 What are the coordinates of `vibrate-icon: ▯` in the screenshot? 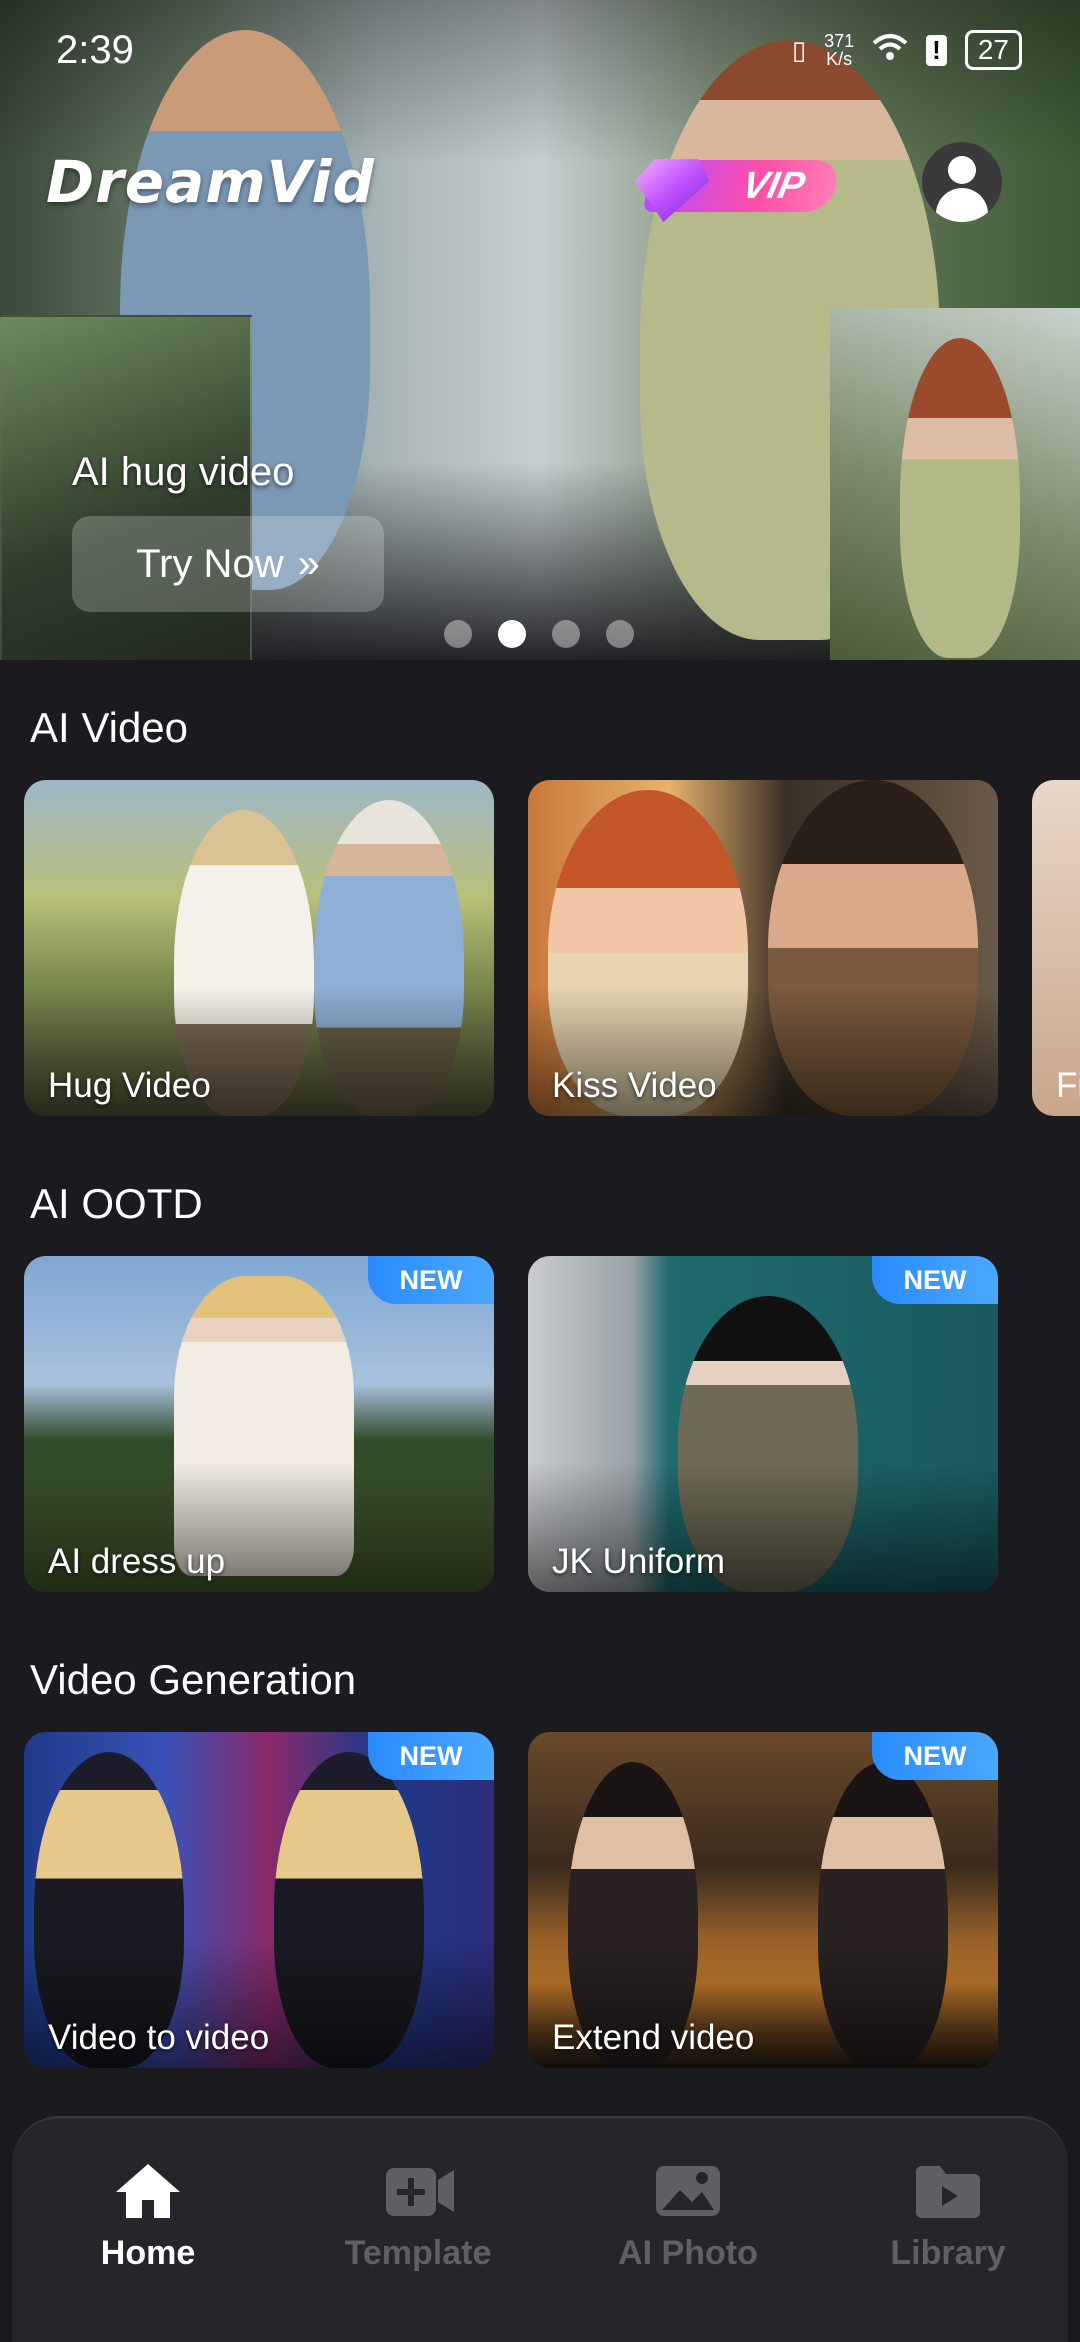 It's located at (799, 49).